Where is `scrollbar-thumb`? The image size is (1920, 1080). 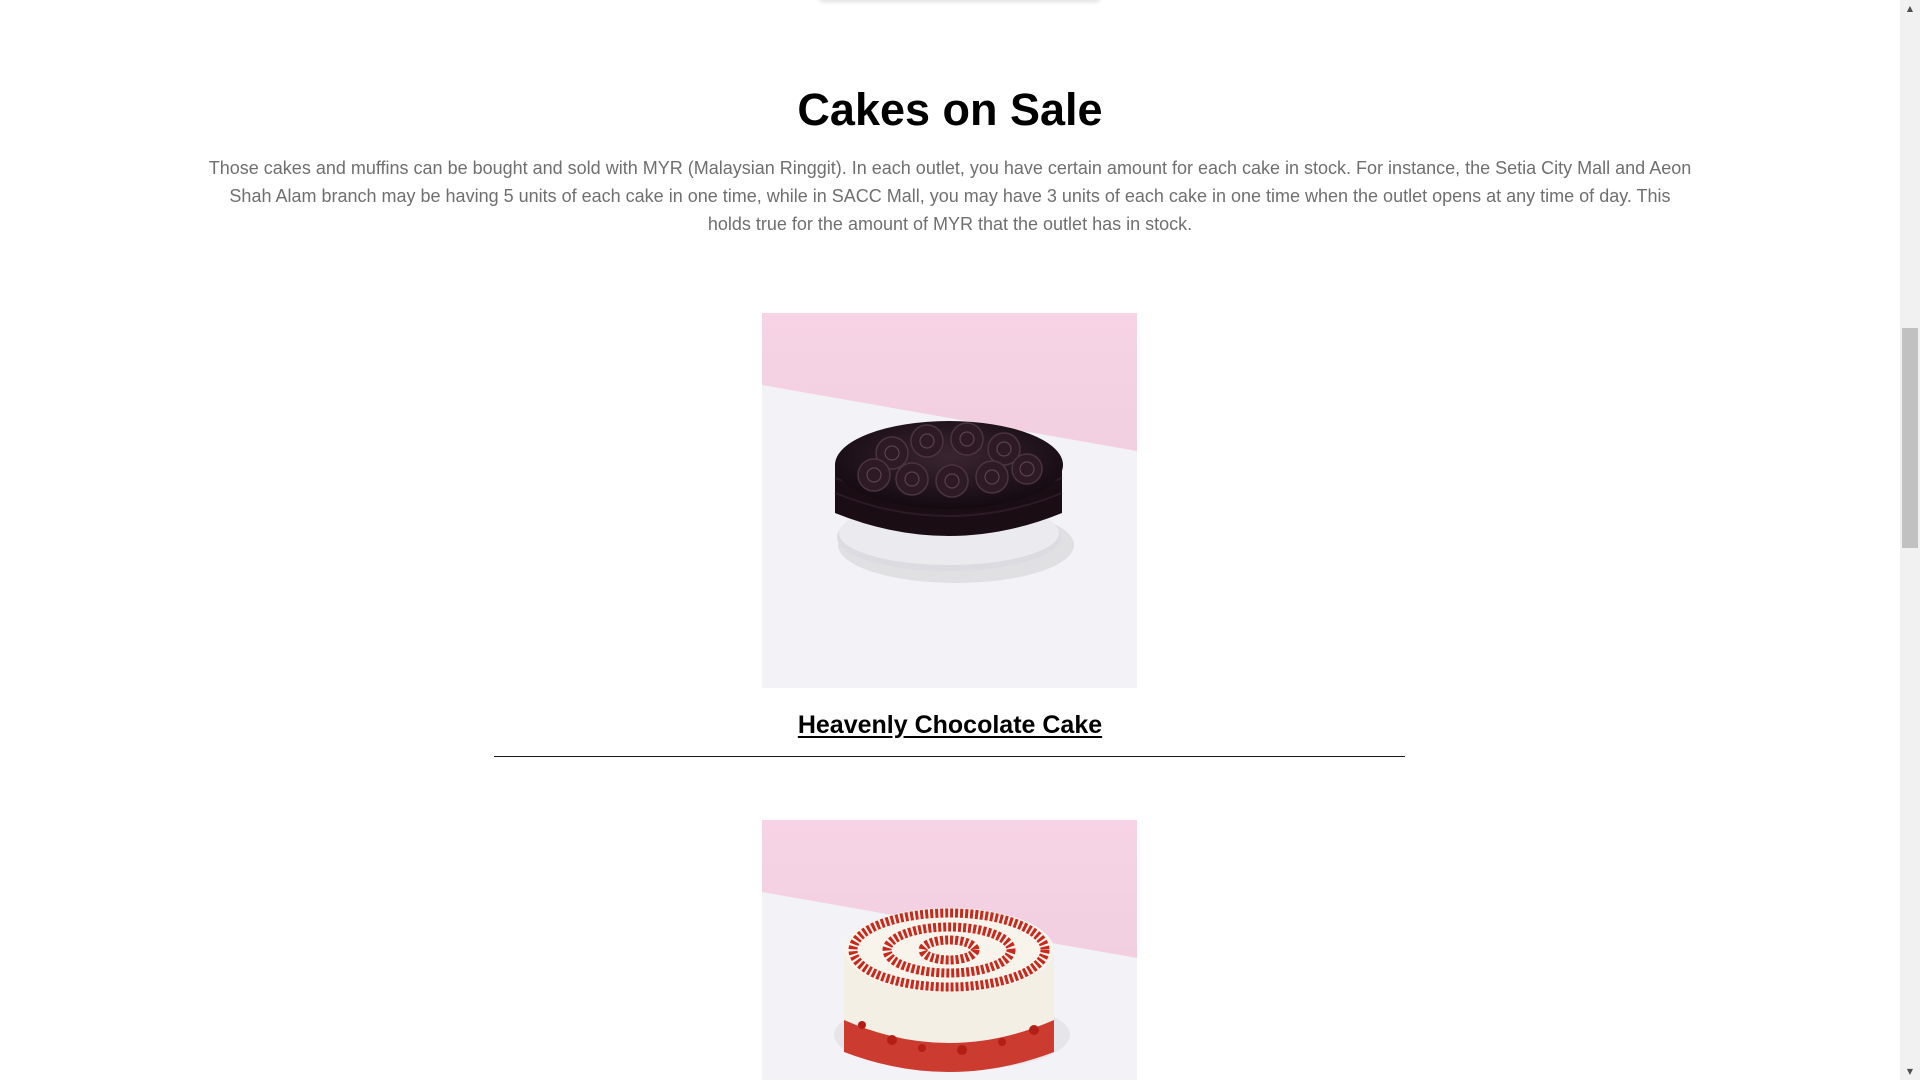 scrollbar-thumb is located at coordinates (1910, 438).